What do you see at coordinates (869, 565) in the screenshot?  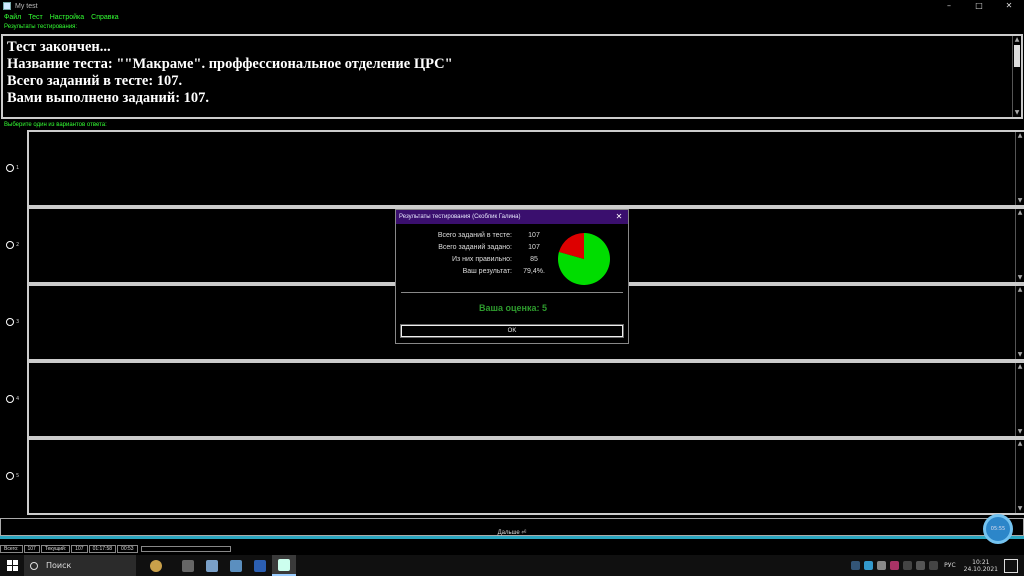 I see `network-app-icon` at bounding box center [869, 565].